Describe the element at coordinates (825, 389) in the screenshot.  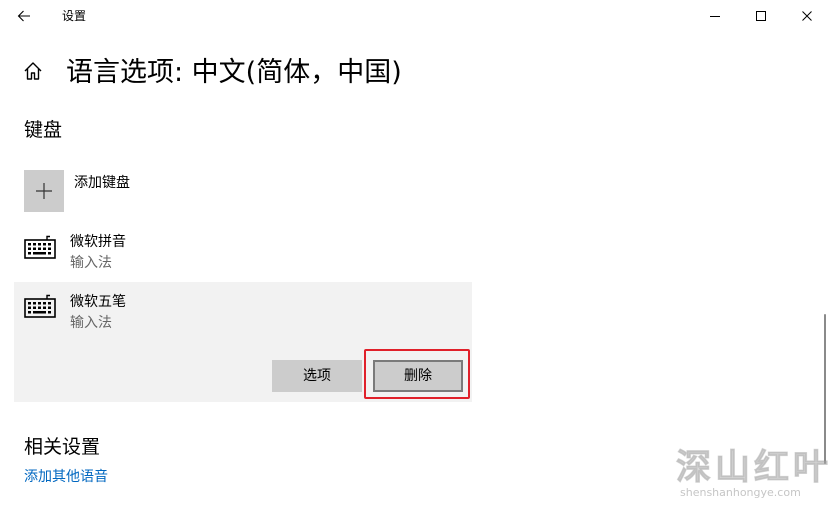
I see `scrollbar` at that location.